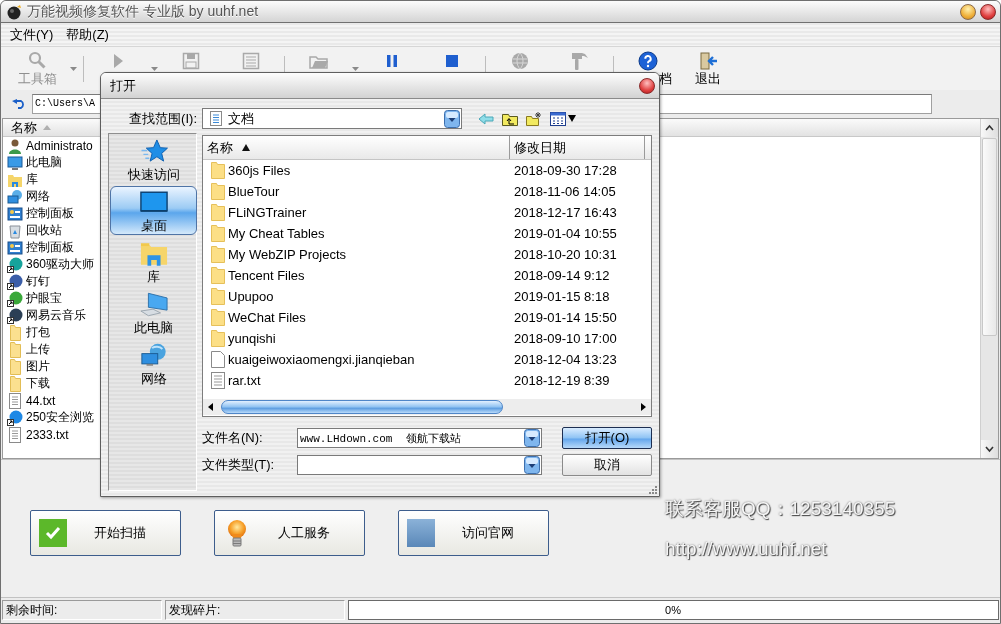 This screenshot has width=1001, height=624. What do you see at coordinates (652, 489) in the screenshot?
I see `resize-grip-icon` at bounding box center [652, 489].